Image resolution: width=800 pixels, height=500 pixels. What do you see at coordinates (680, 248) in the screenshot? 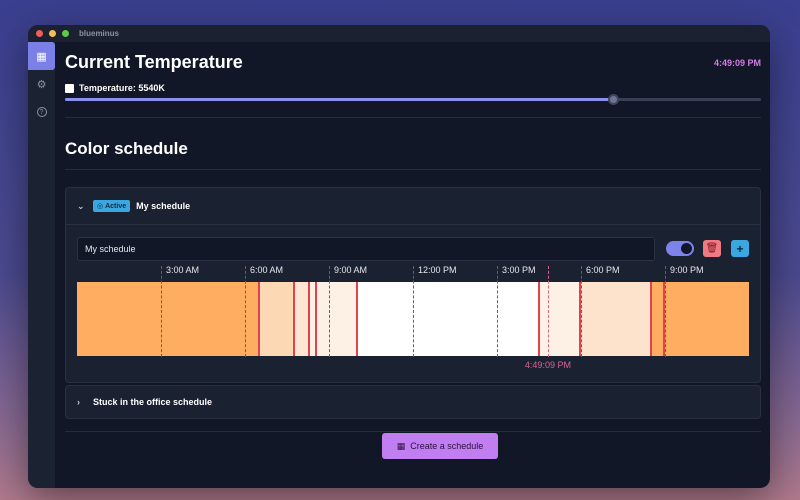
I see `schedule-active-toggle` at bounding box center [680, 248].